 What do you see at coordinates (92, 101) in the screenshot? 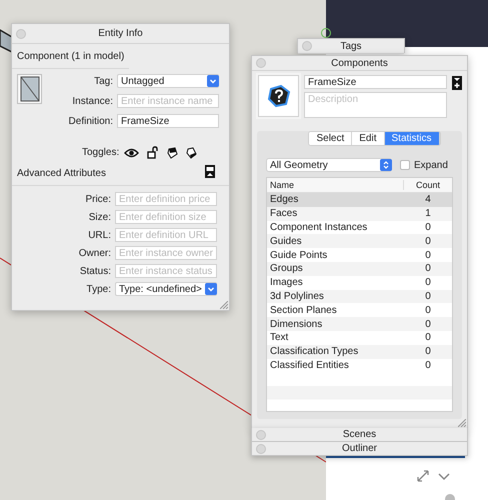
I see `field-label: Instance:` at bounding box center [92, 101].